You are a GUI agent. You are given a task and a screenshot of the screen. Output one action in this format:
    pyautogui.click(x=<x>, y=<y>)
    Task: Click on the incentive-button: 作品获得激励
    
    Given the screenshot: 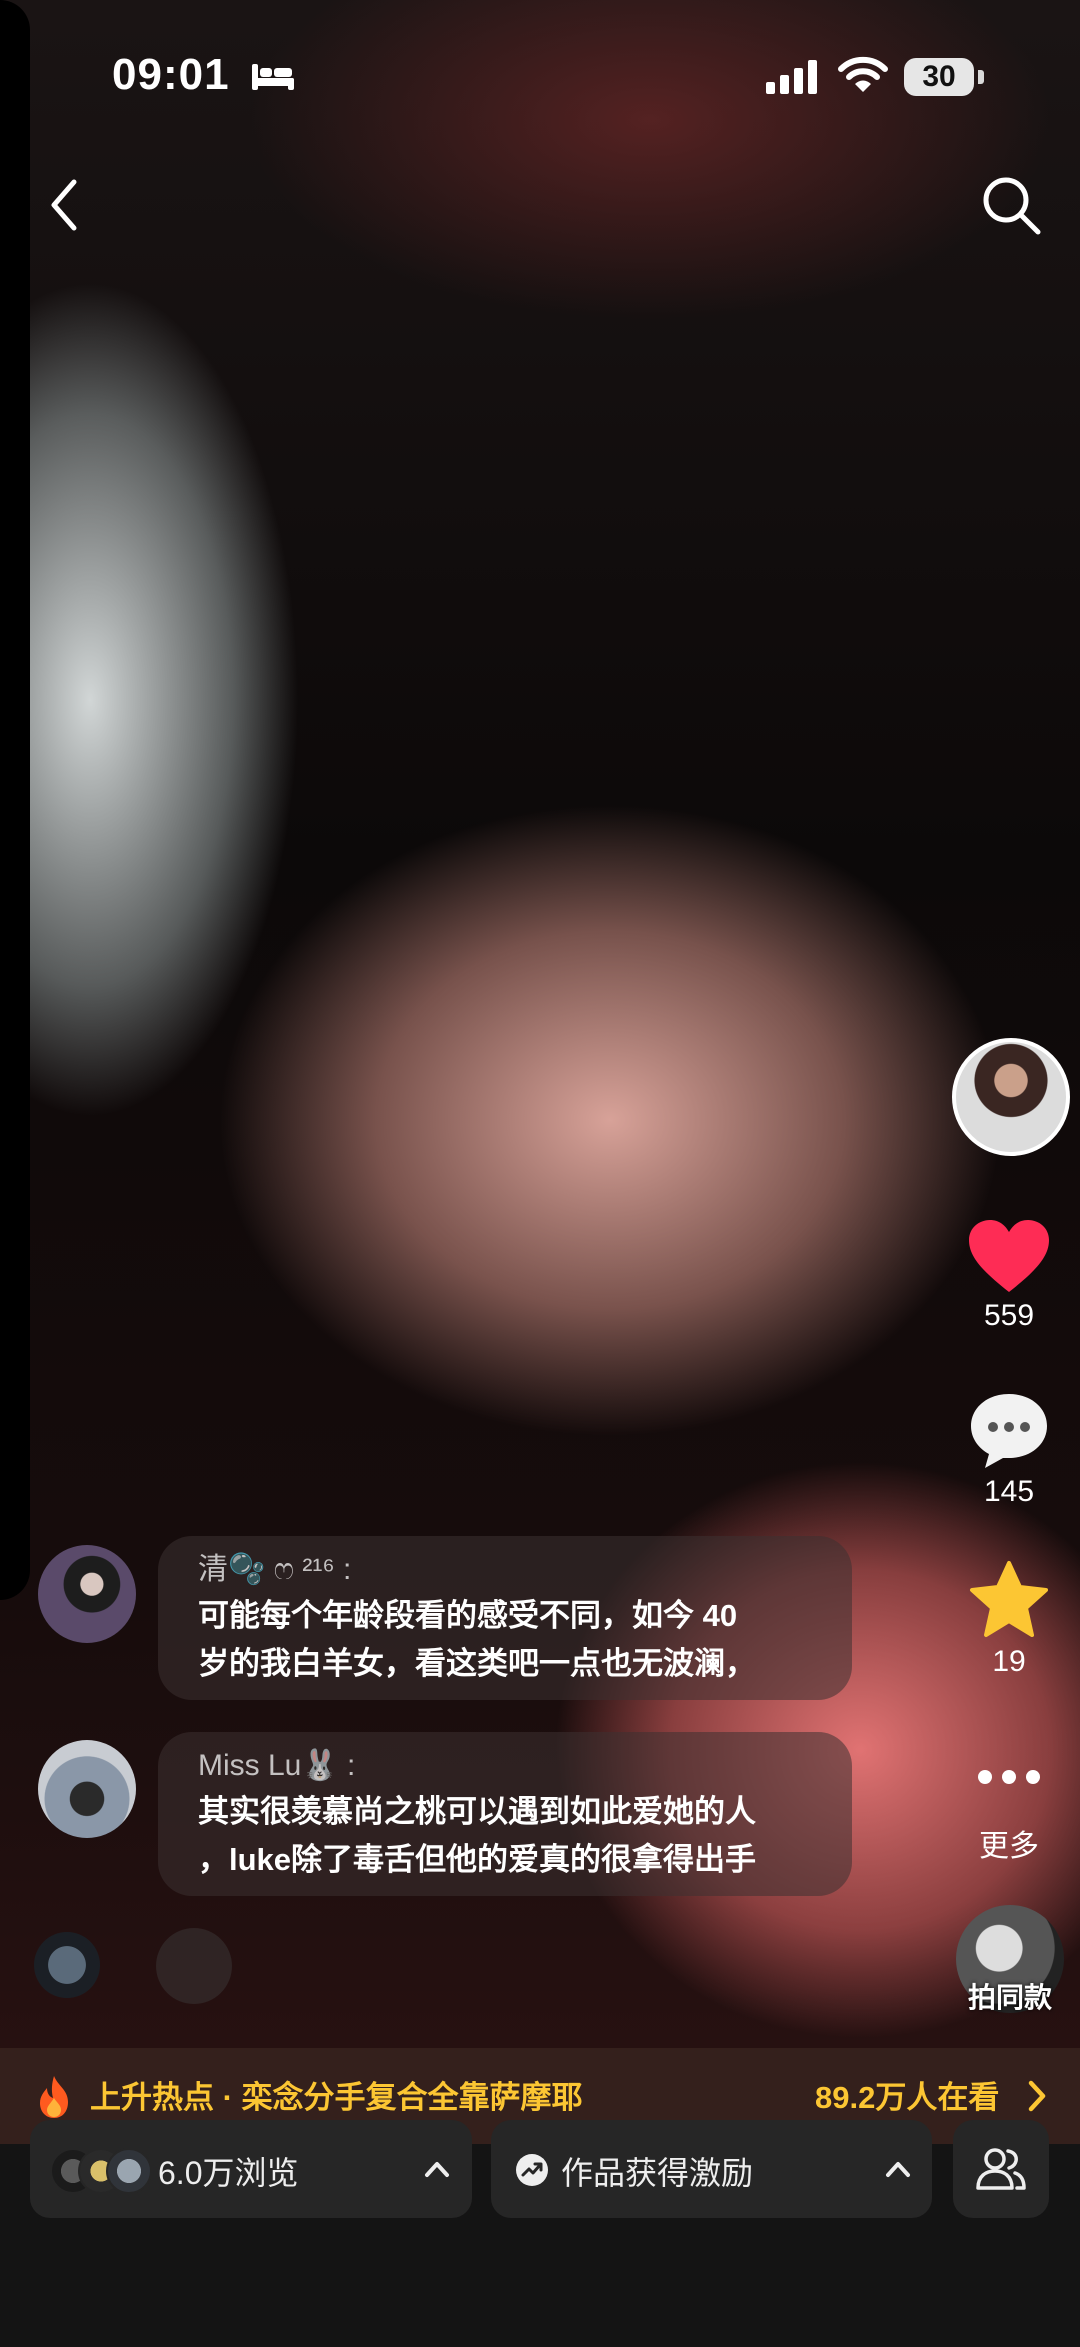 What is the action you would take?
    pyautogui.click(x=711, y=2169)
    